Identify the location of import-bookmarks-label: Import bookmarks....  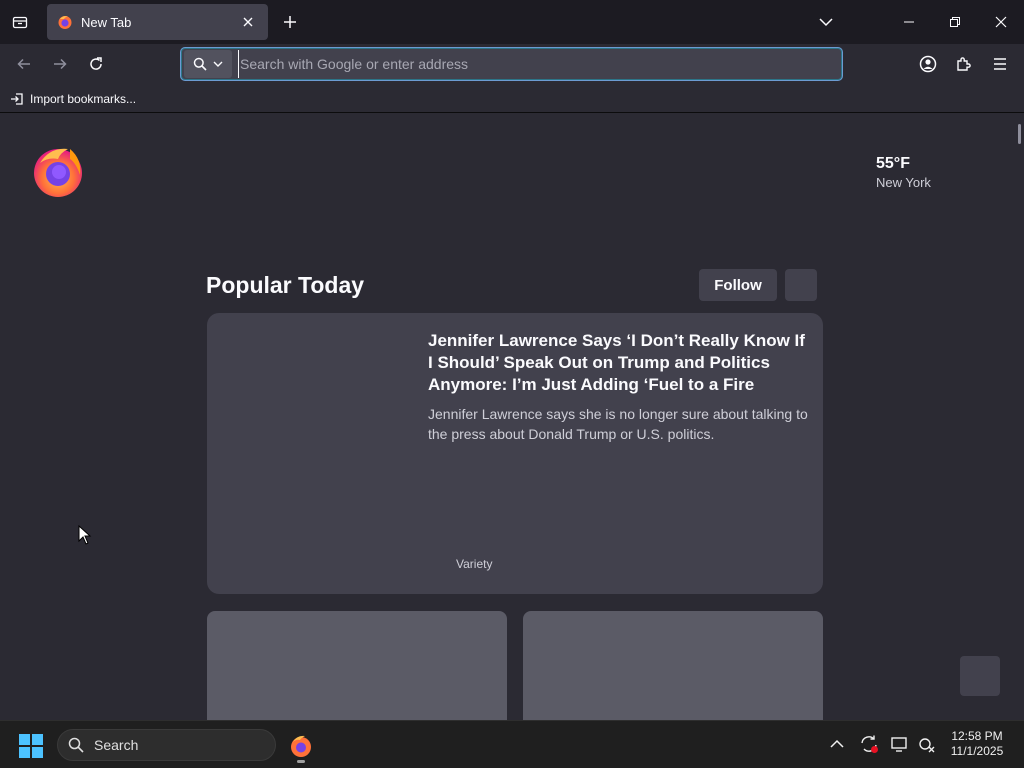
(83, 99).